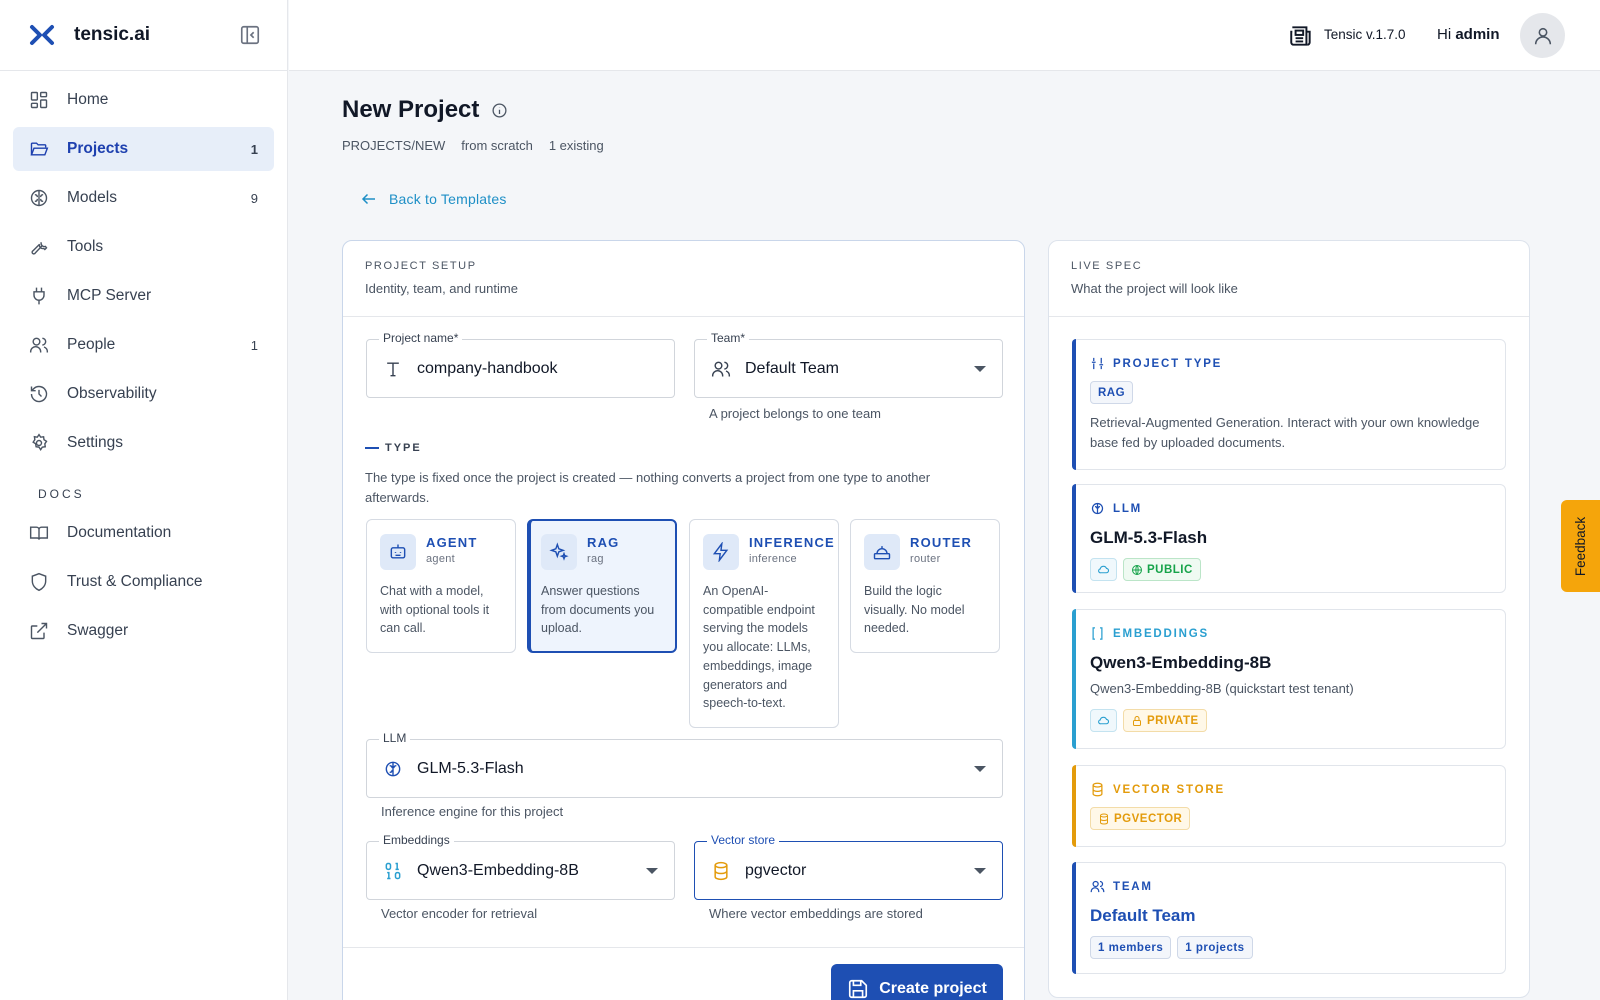 This screenshot has height=1000, width=1600. What do you see at coordinates (499, 110) in the screenshot?
I see `info-icon` at bounding box center [499, 110].